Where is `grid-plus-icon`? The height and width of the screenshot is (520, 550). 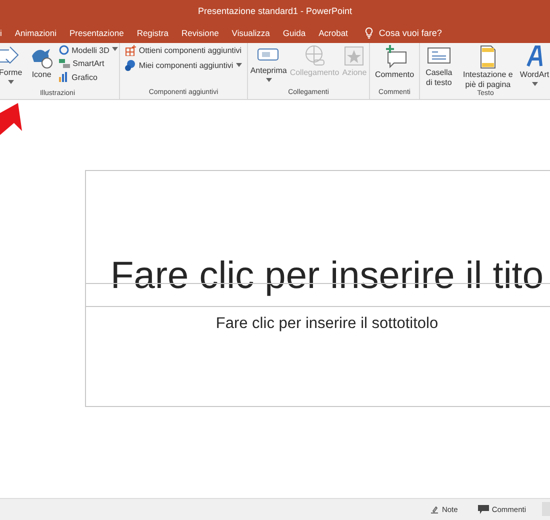 grid-plus-icon is located at coordinates (130, 50).